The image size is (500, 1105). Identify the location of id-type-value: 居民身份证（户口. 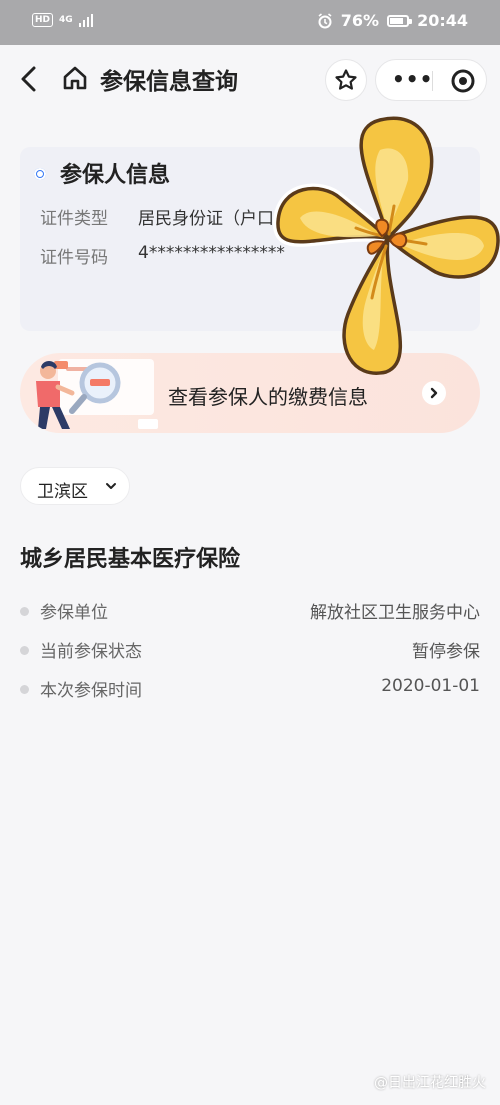
(206, 219).